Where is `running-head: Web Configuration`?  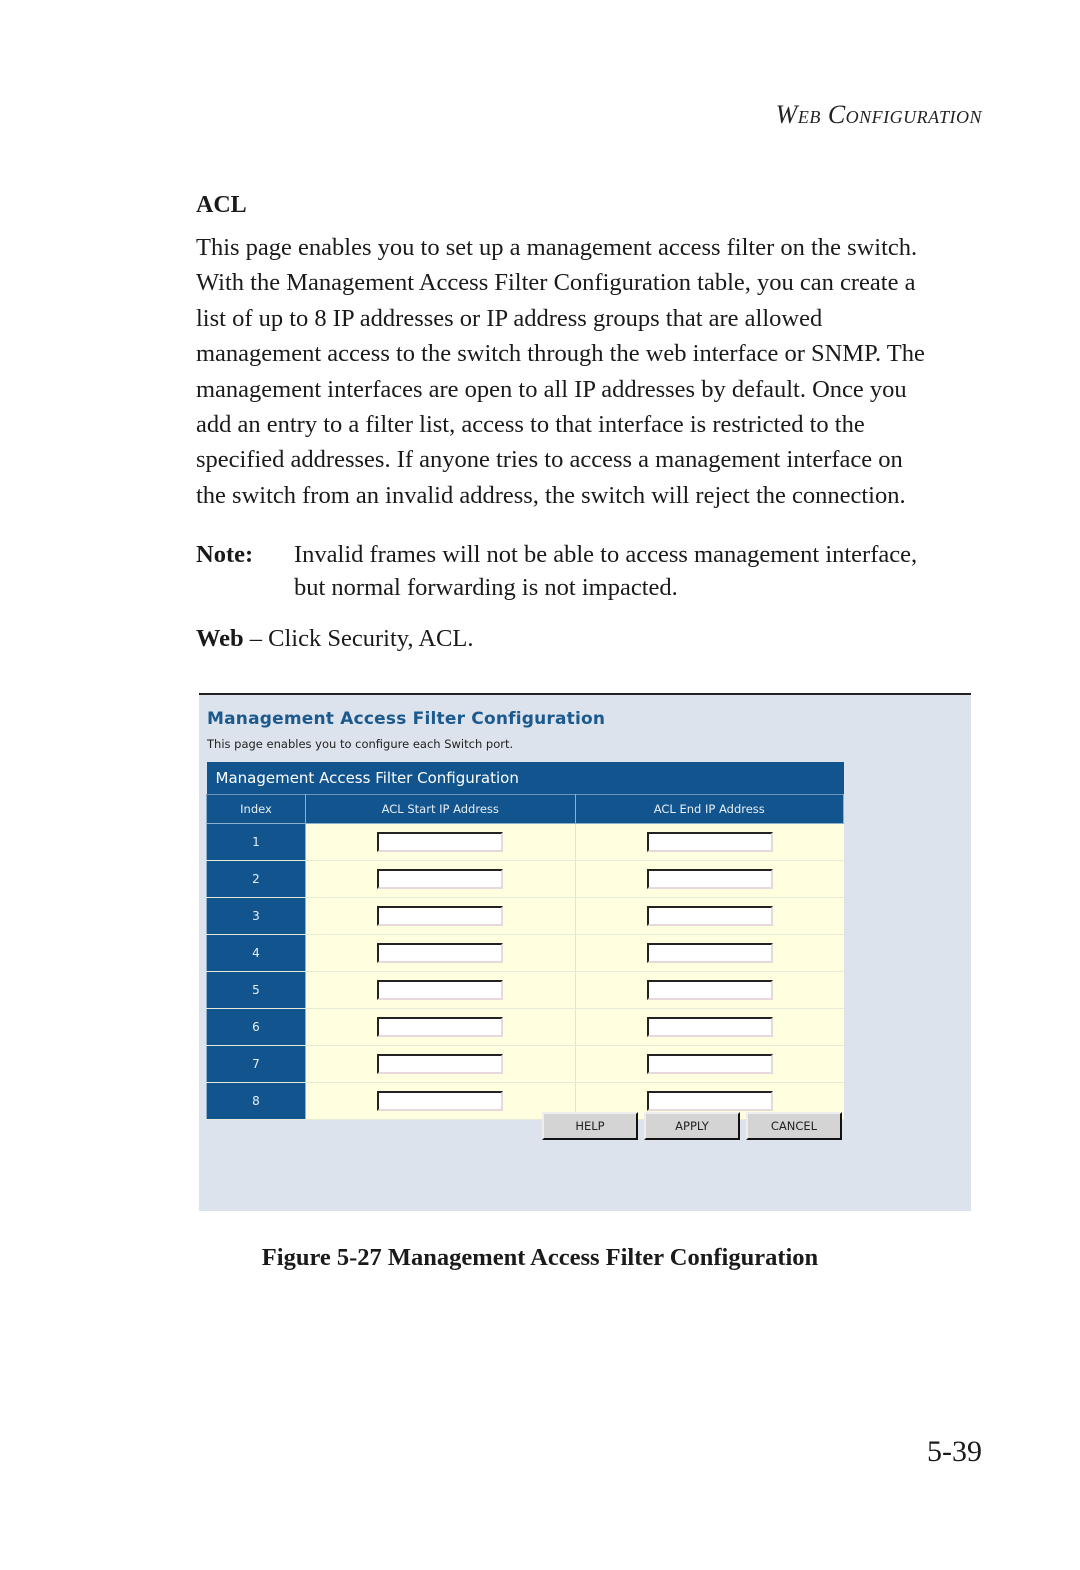 running-head: Web Configuration is located at coordinates (878, 114).